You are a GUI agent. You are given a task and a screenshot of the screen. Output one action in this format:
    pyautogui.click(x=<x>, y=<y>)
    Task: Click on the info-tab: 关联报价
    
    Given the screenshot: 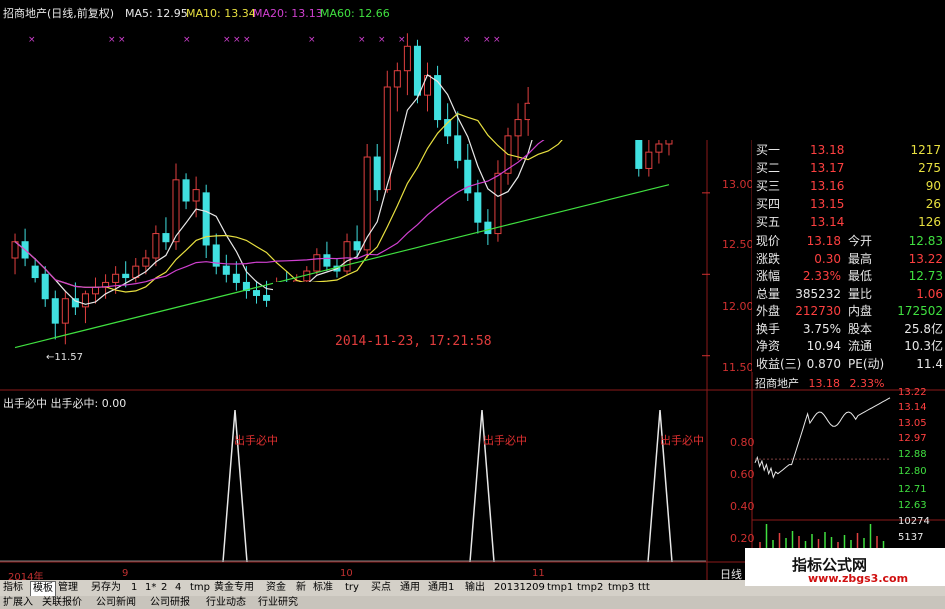 What is the action you would take?
    pyautogui.click(x=62, y=602)
    